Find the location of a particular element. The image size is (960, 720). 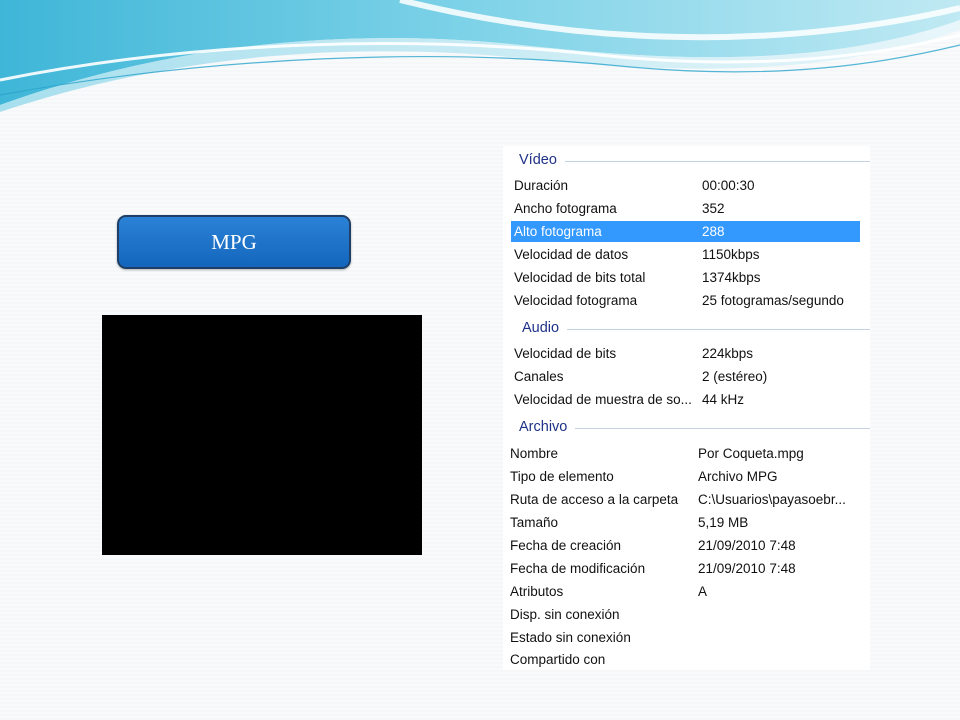

property-row-sample-rate: Velocidad de muestra de so... 44 kHz is located at coordinates (687, 399).